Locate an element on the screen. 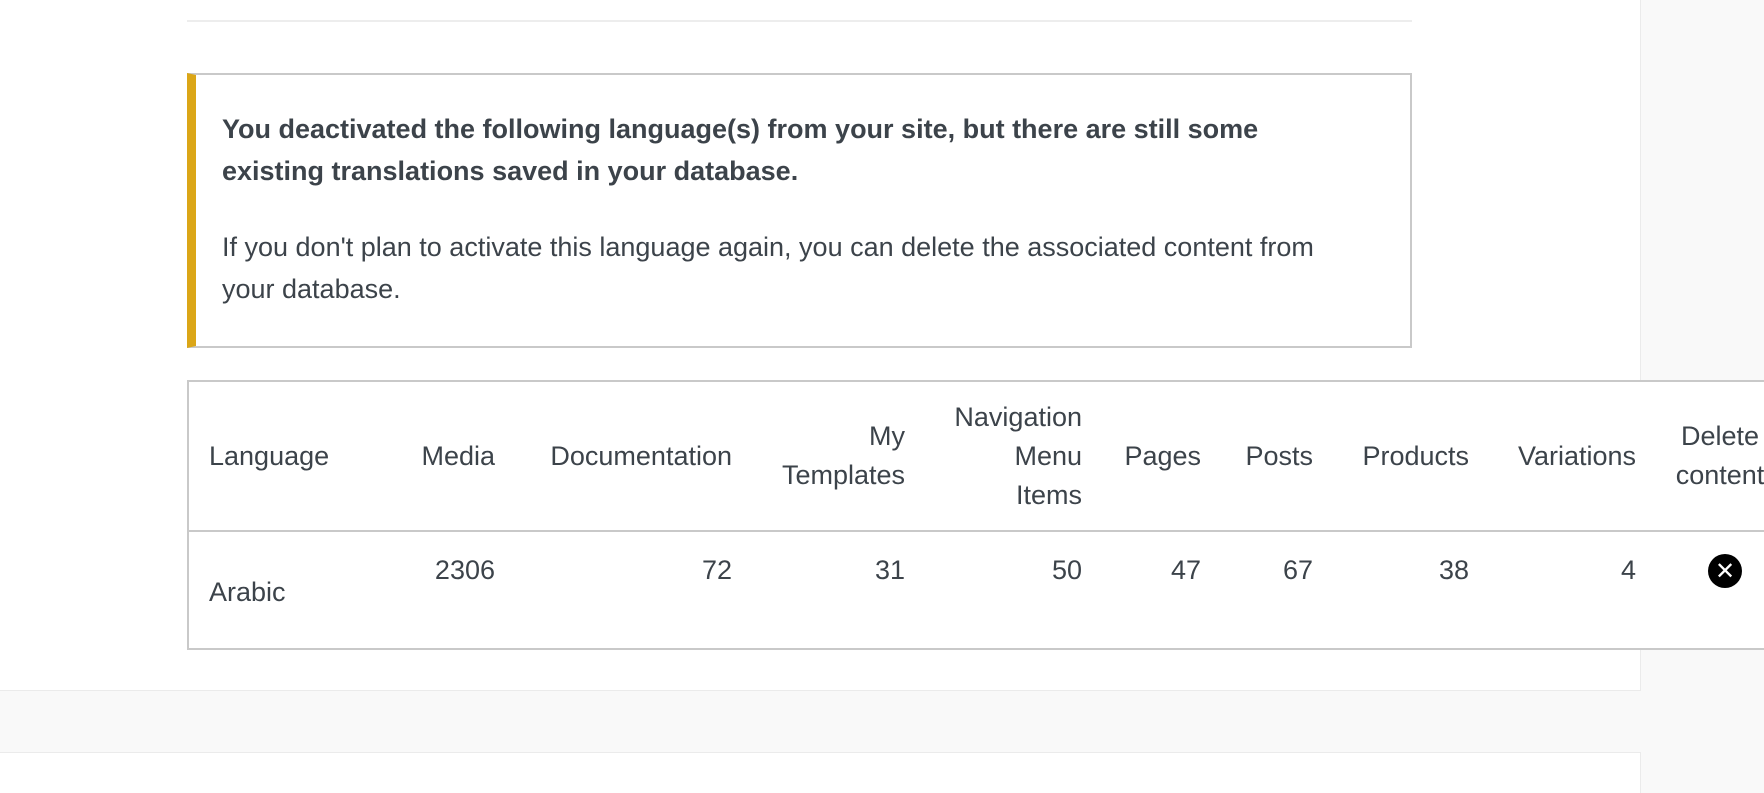 The width and height of the screenshot is (1764, 793). header-line: My is located at coordinates (887, 436).